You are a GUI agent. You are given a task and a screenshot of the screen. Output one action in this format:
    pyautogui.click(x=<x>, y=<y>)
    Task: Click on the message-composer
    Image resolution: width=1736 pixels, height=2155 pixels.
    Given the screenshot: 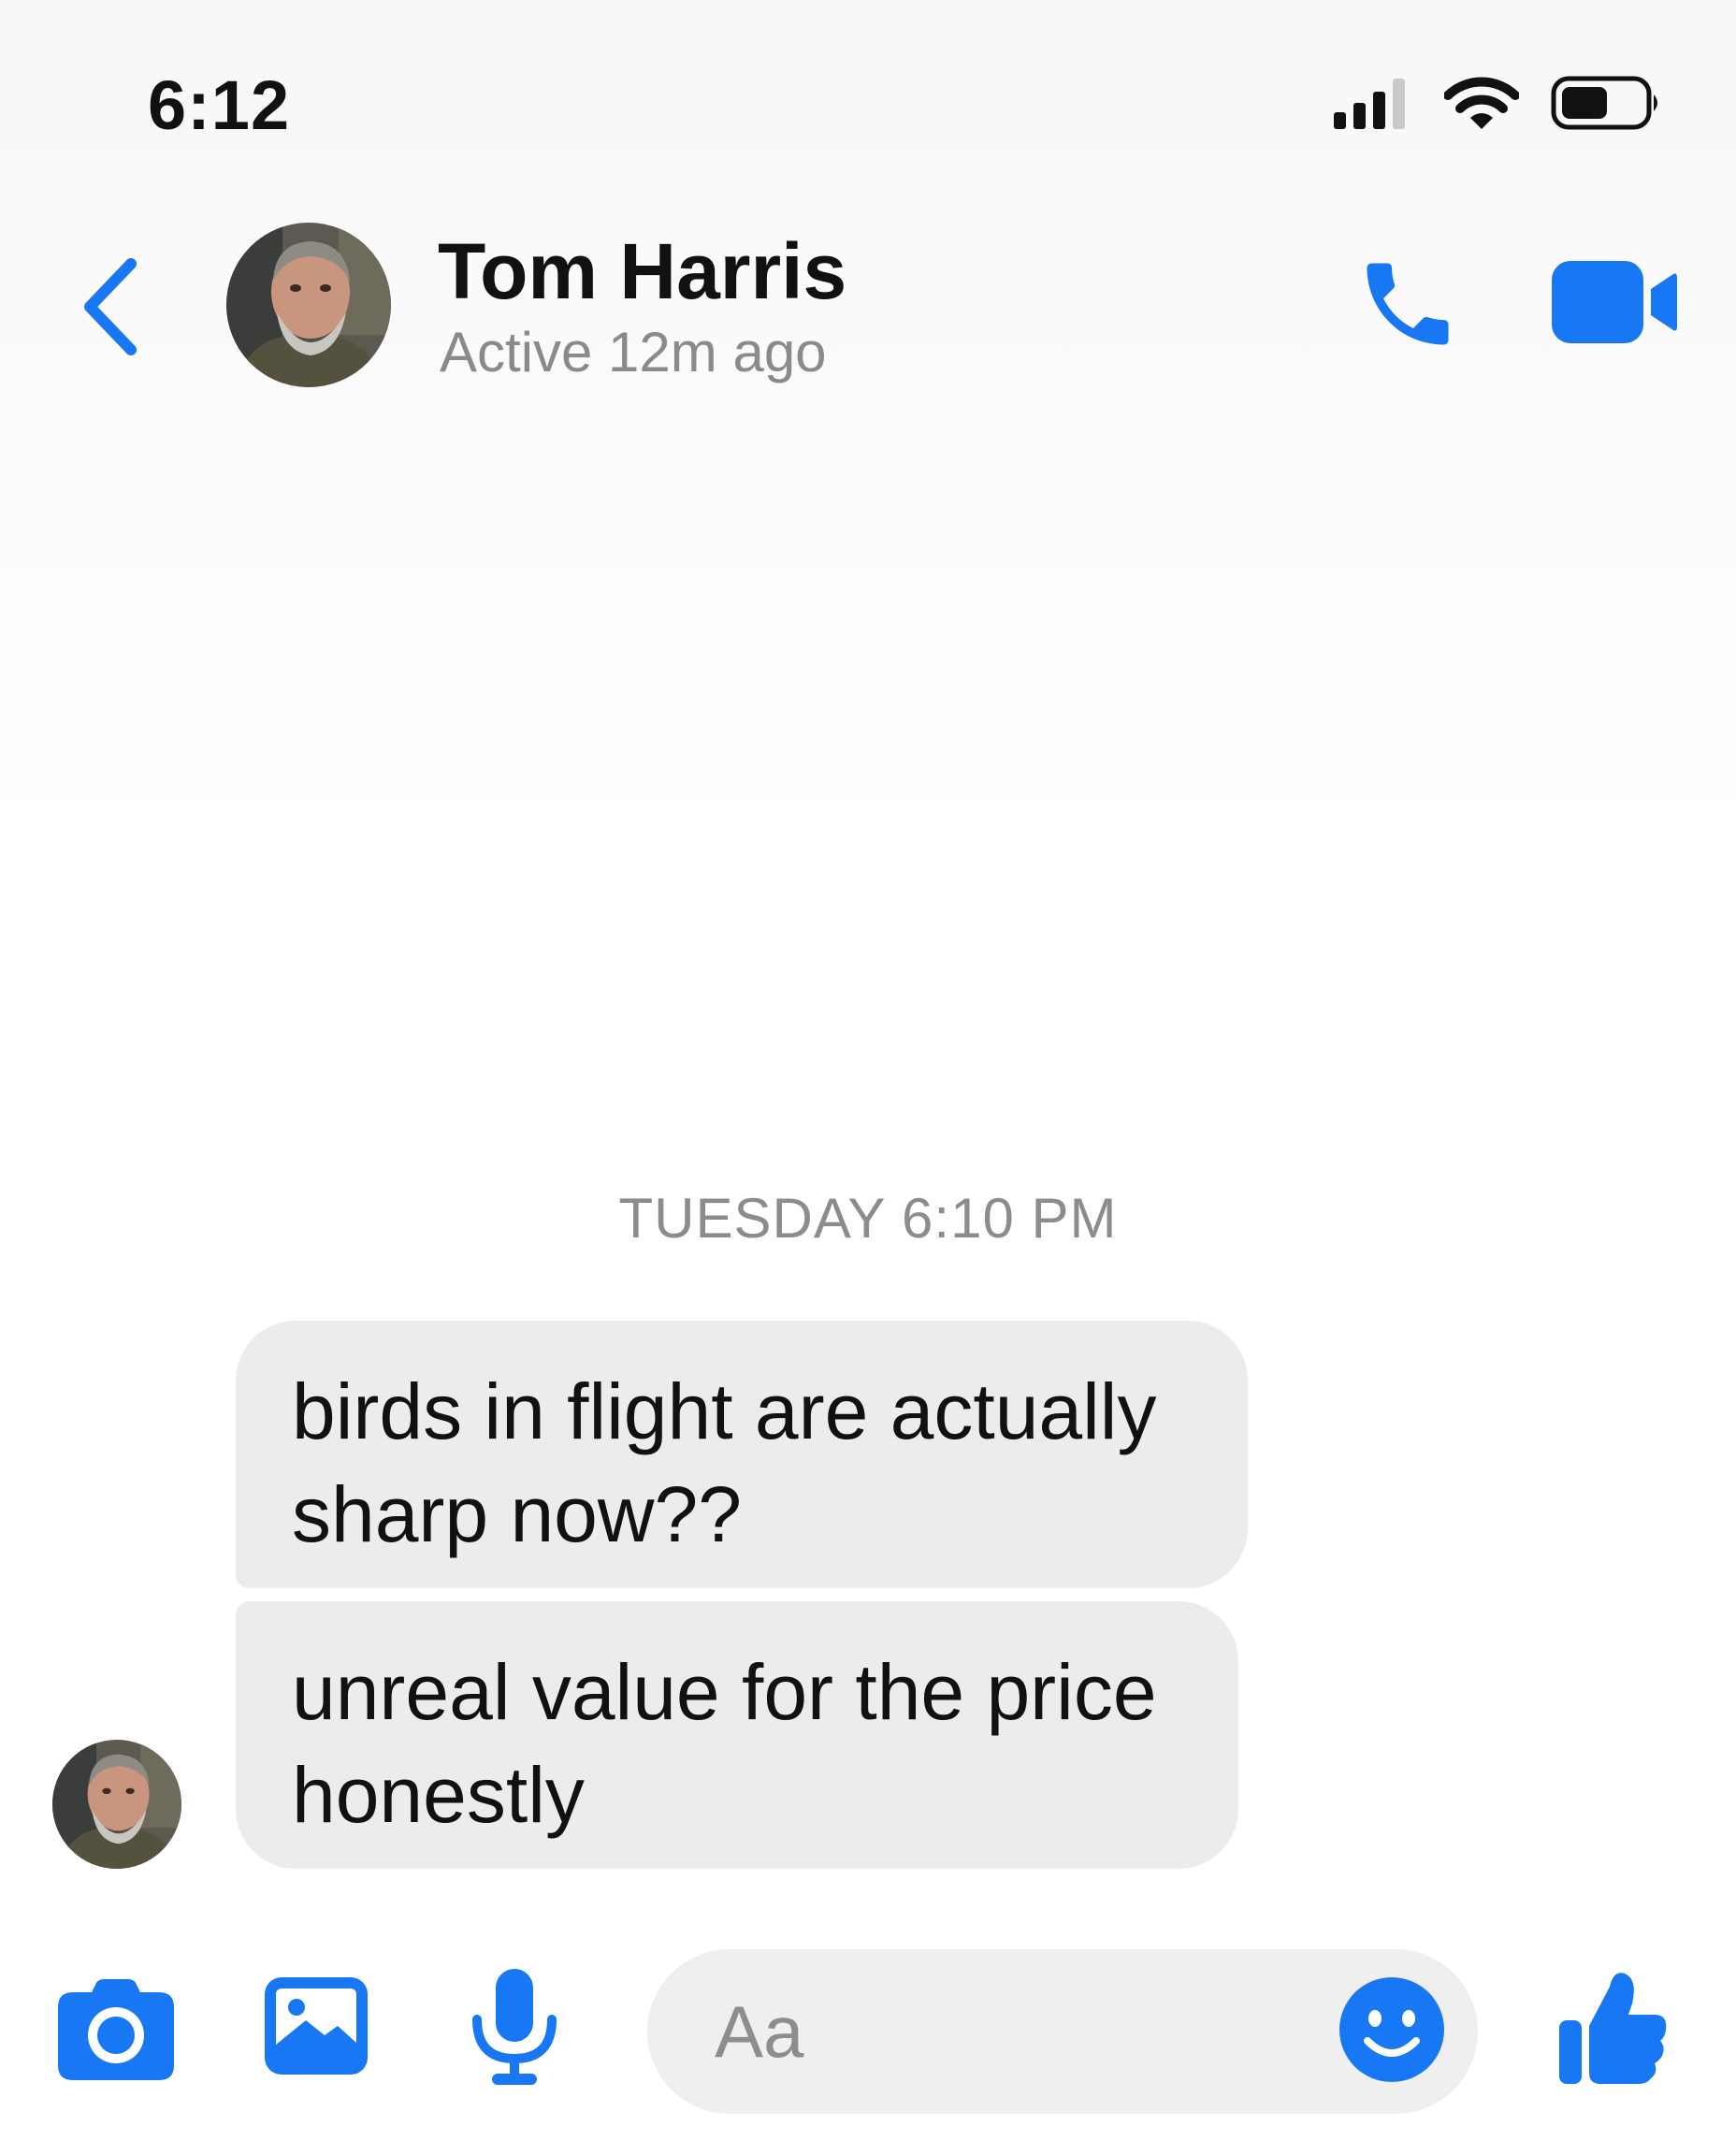 What is the action you would take?
    pyautogui.click(x=868, y=2030)
    